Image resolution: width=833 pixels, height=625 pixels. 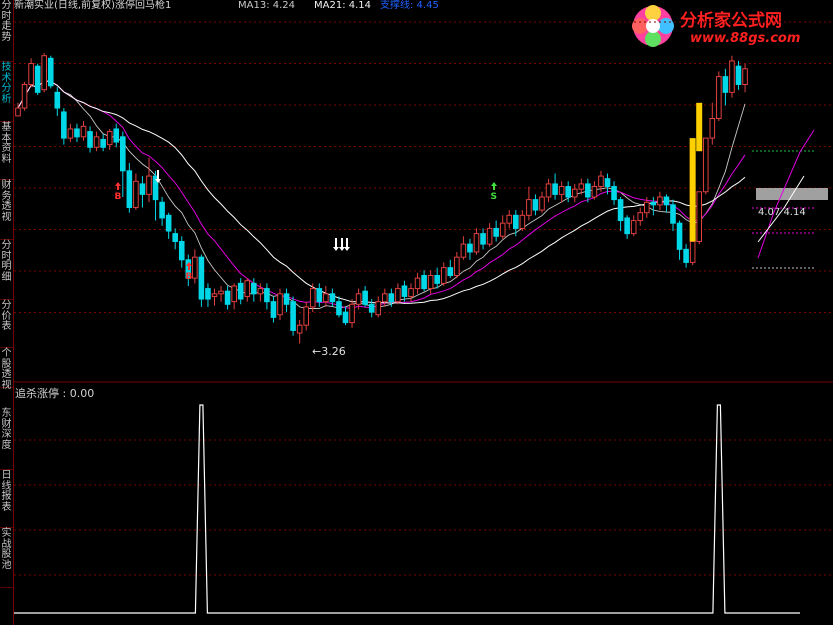 What do you see at coordinates (6, 31) in the screenshot?
I see `side-tab-1: 分时走势` at bounding box center [6, 31].